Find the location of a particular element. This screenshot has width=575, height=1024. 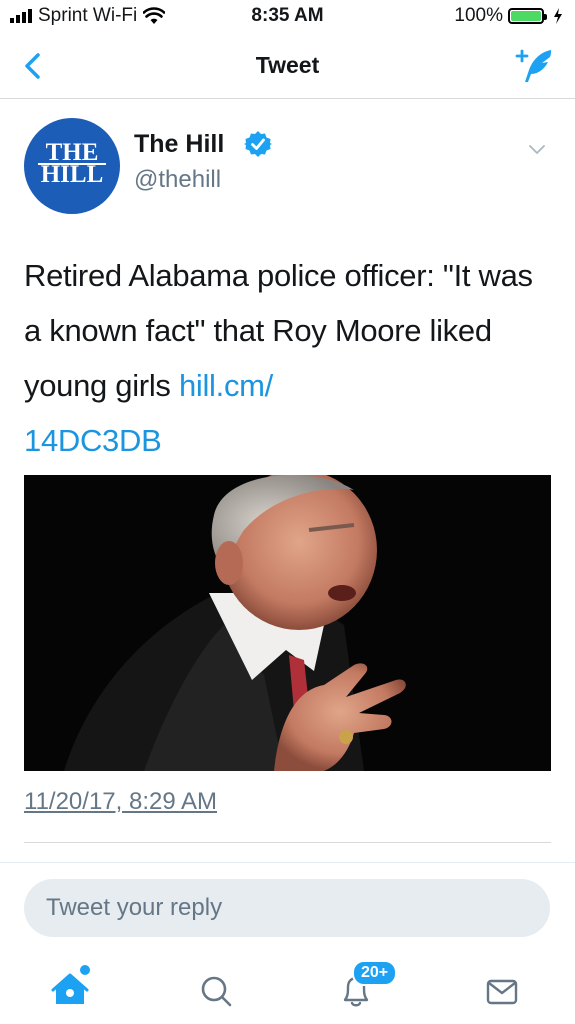

avatar: THE HILL is located at coordinates (72, 166).